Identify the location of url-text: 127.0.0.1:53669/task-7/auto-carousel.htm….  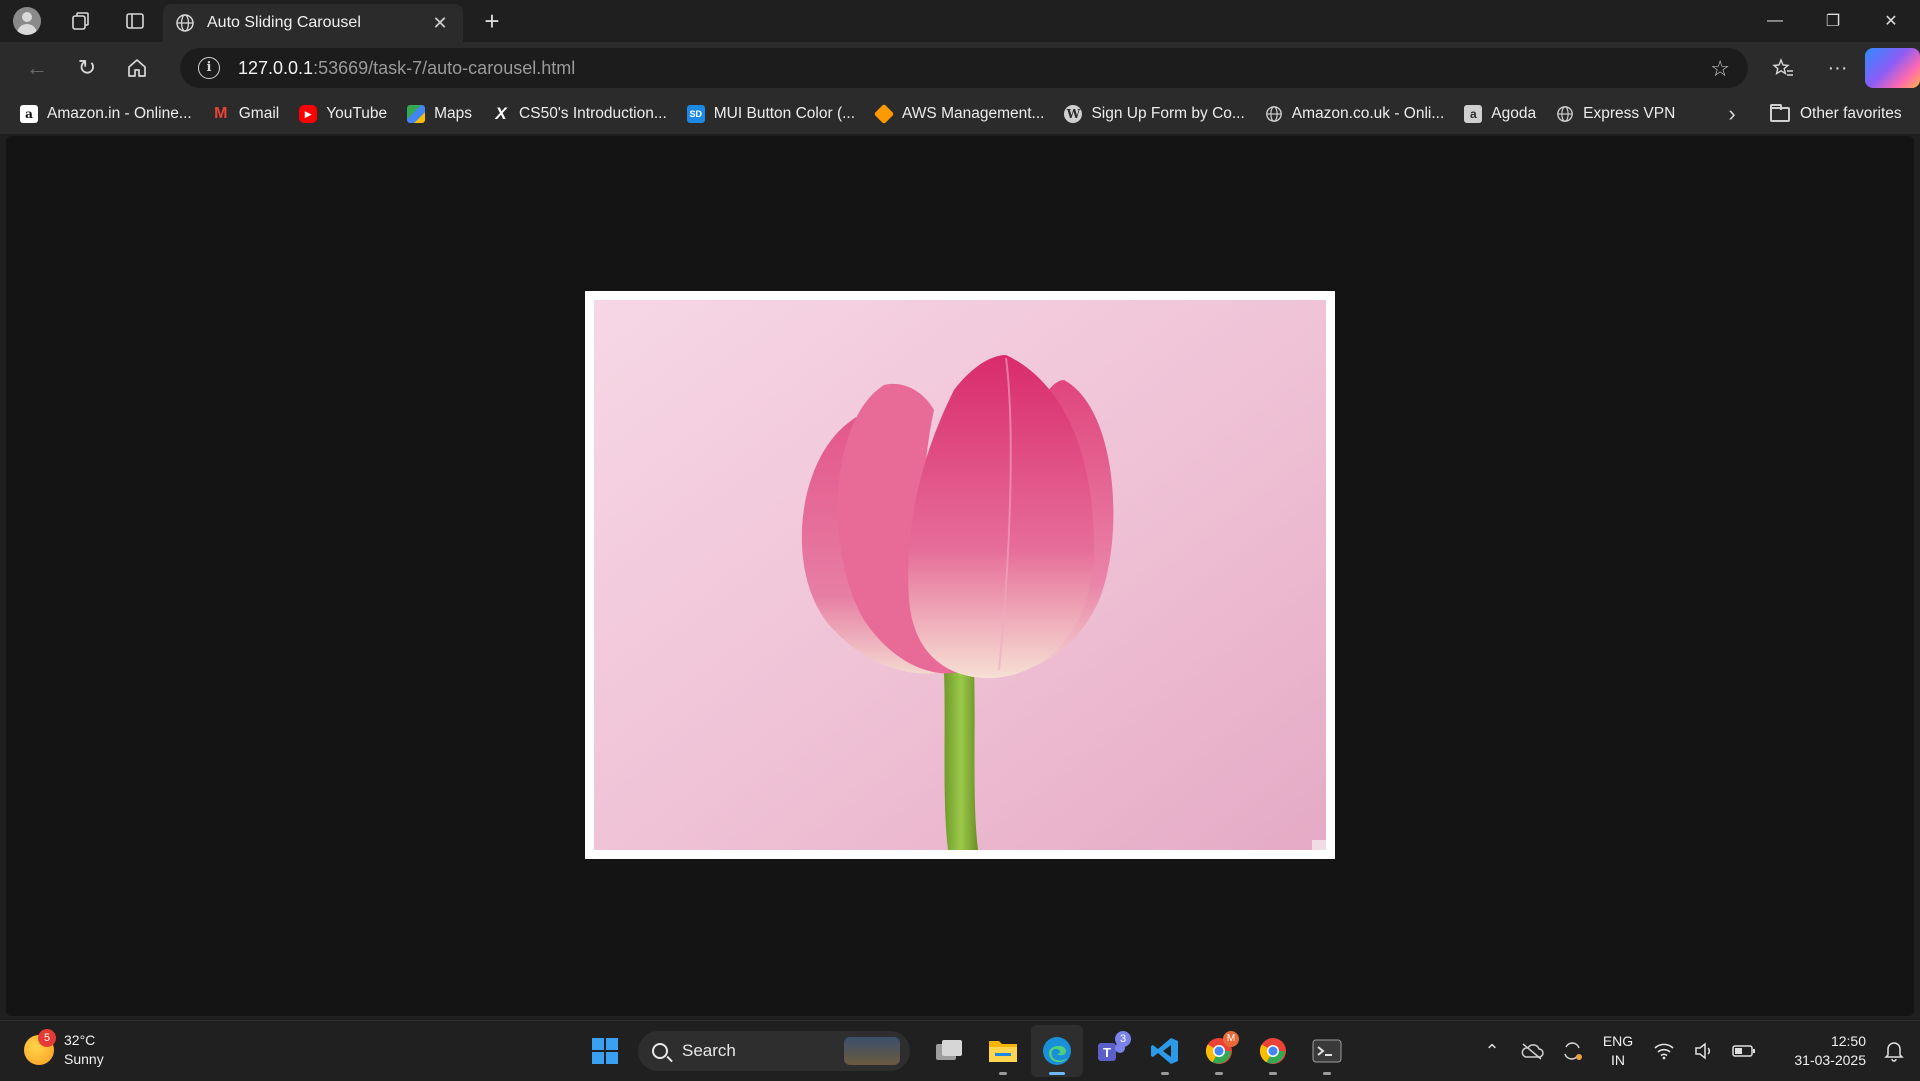
(407, 67).